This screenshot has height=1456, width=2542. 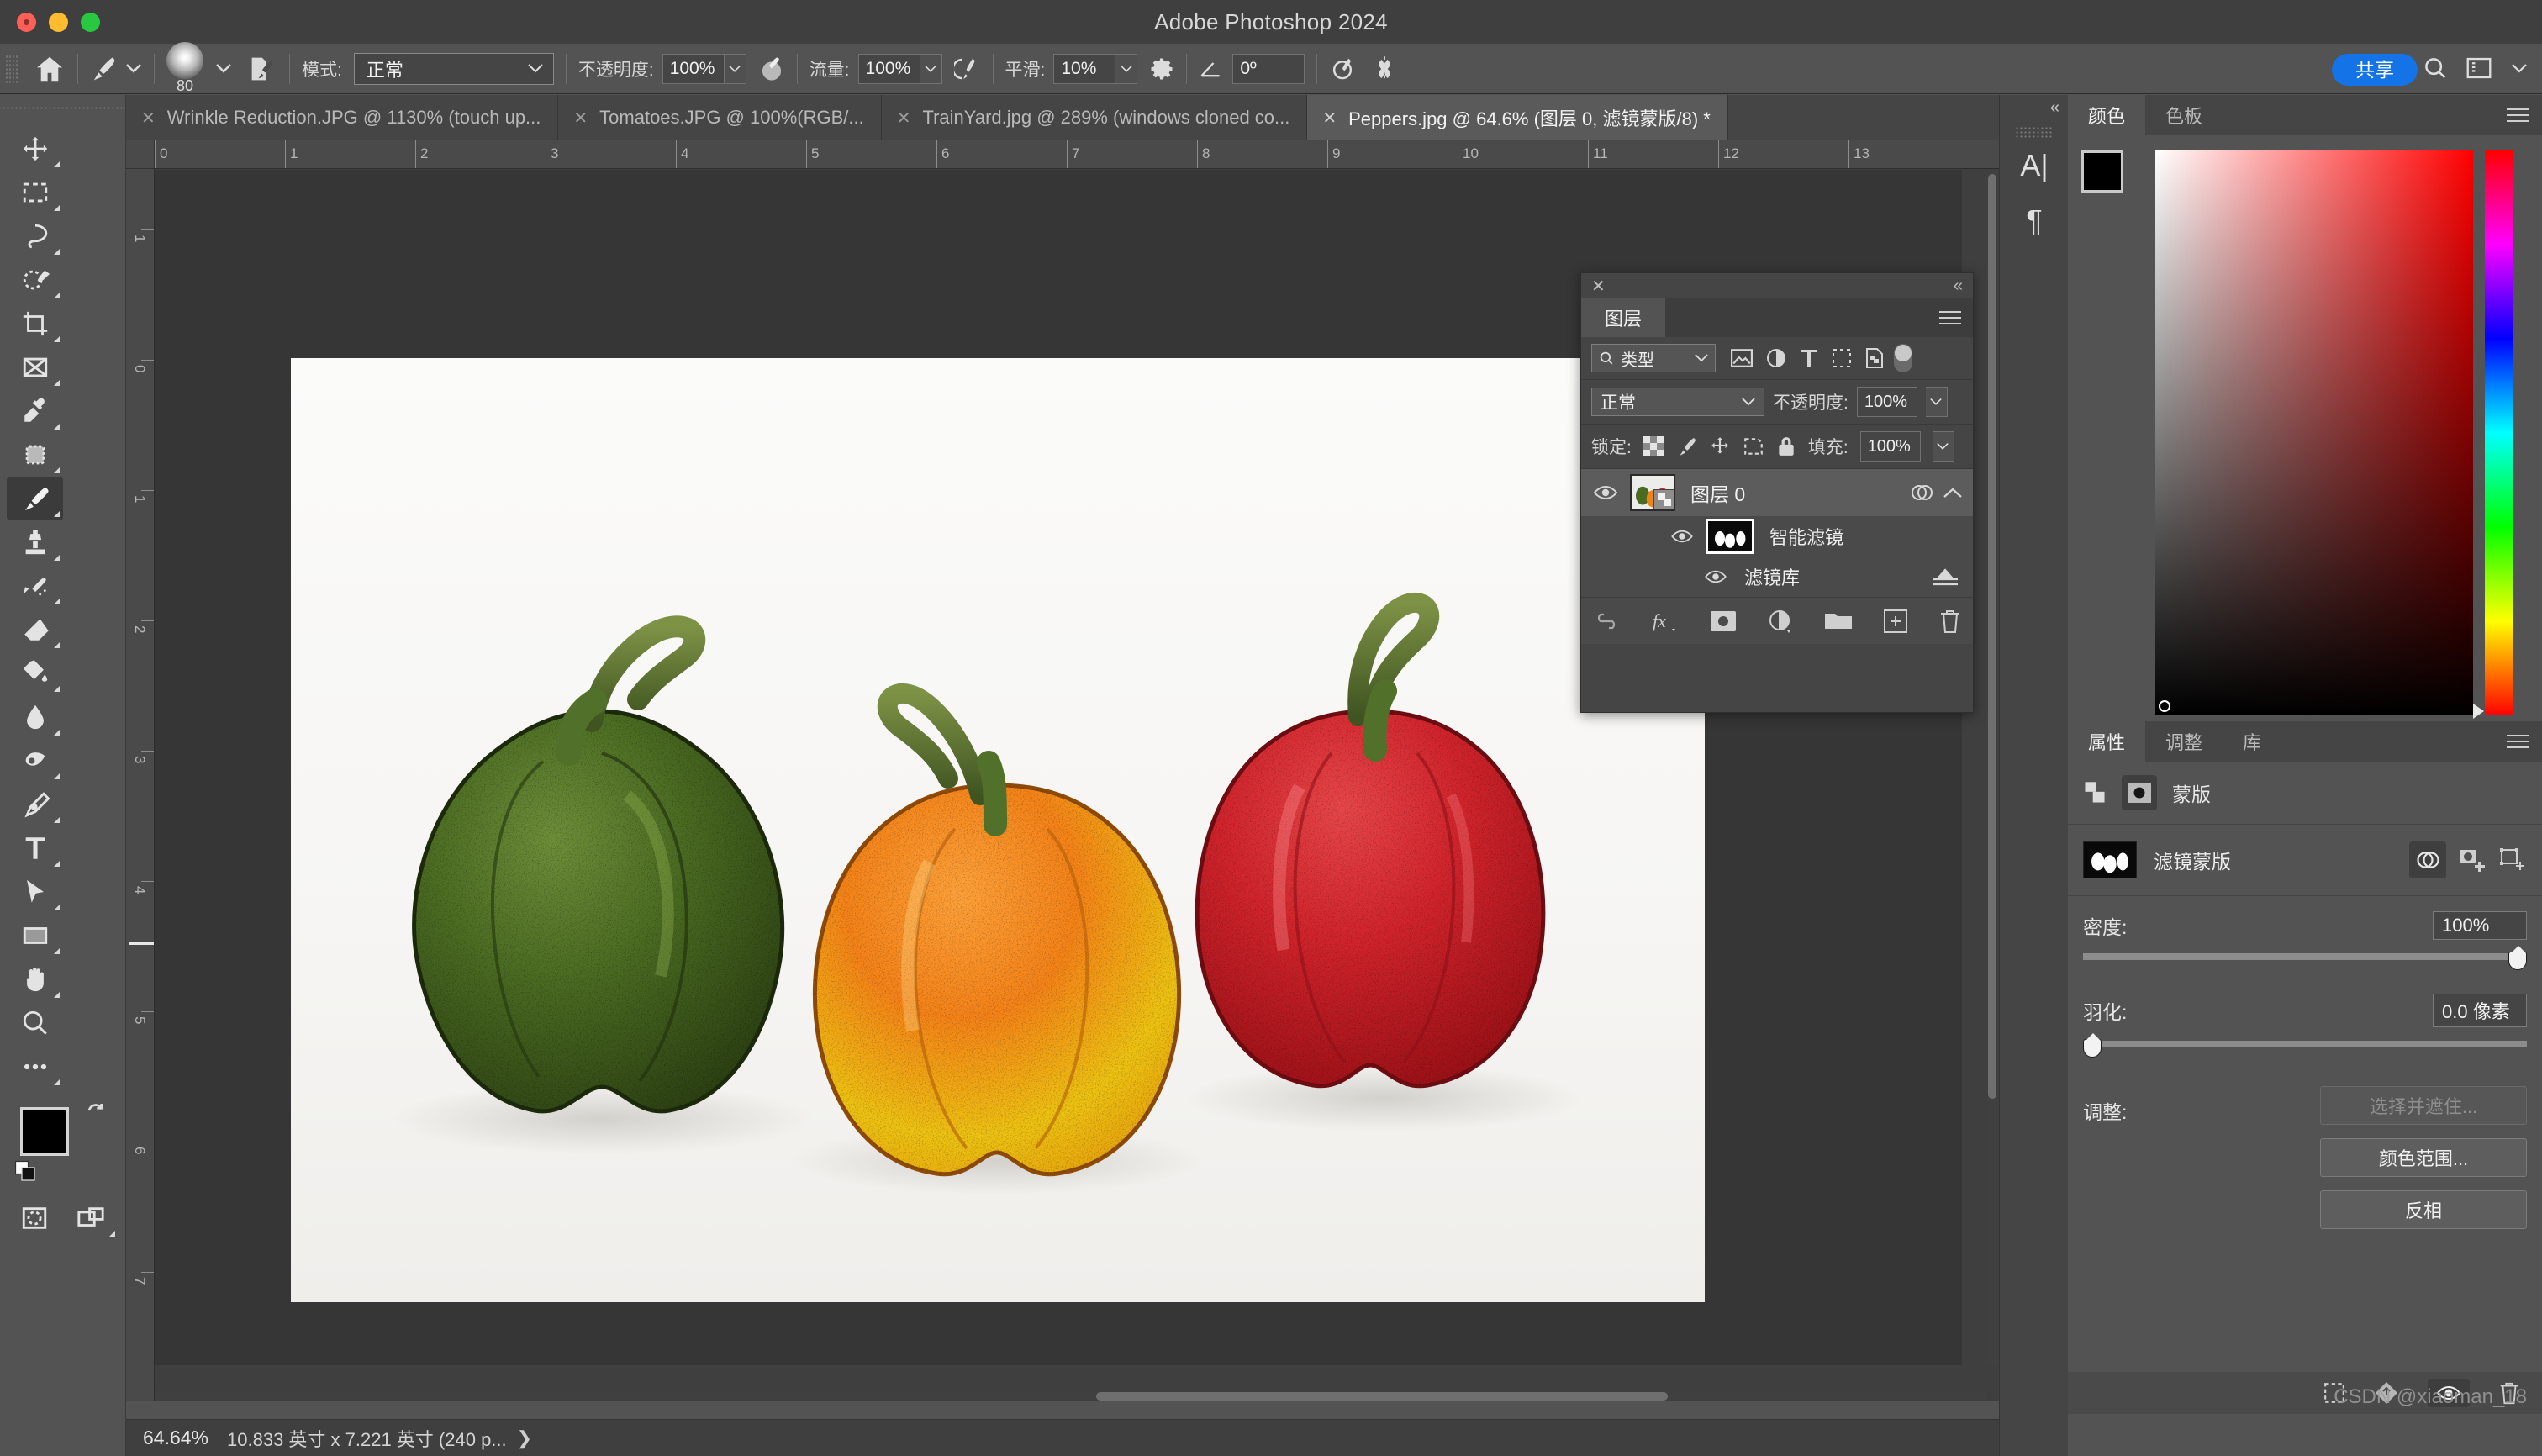 What do you see at coordinates (2519, 68) in the screenshot?
I see `chevron-down-icon` at bounding box center [2519, 68].